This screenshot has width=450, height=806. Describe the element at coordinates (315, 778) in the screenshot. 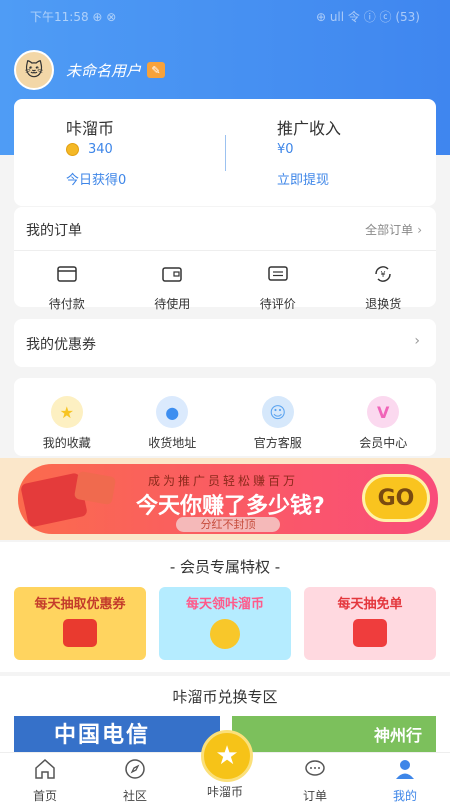

I see `tab-orders: 订单` at that location.